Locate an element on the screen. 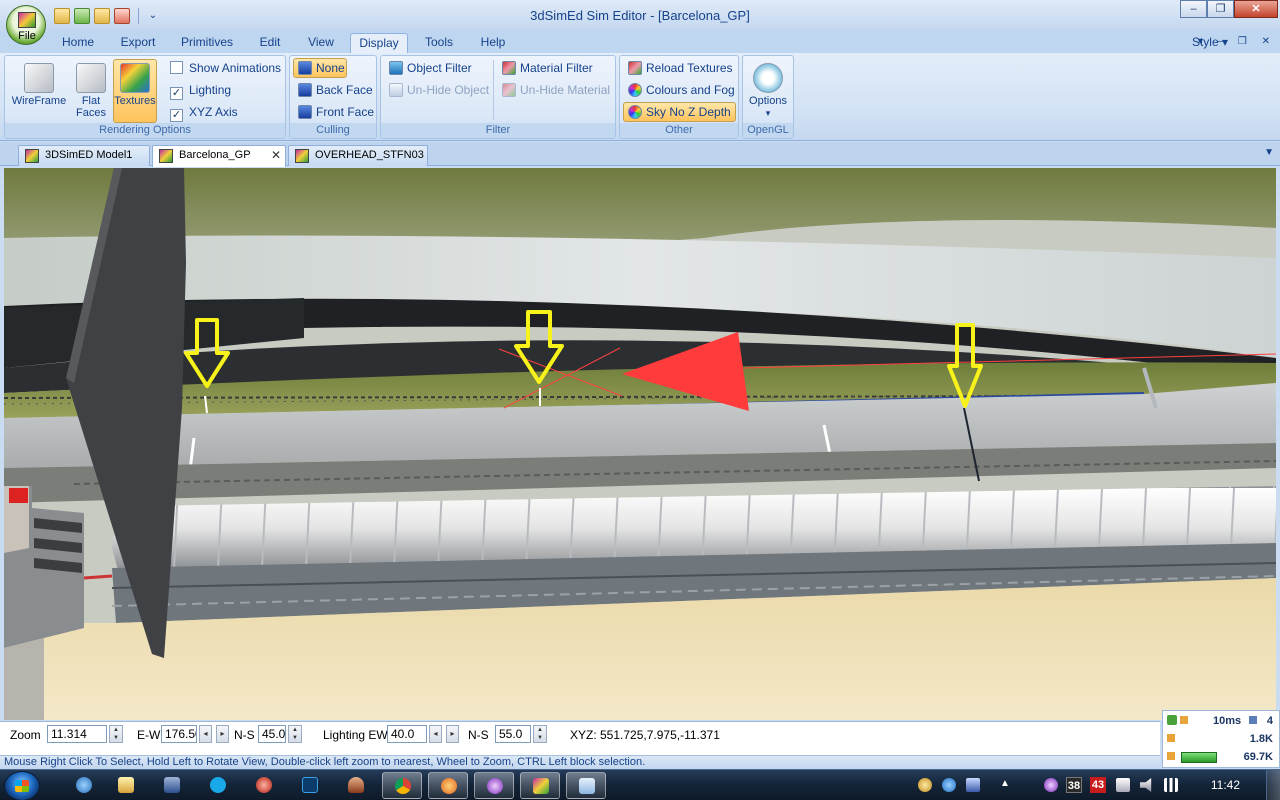 This screenshot has height=800, width=1280. firefox-icon is located at coordinates (449, 786).